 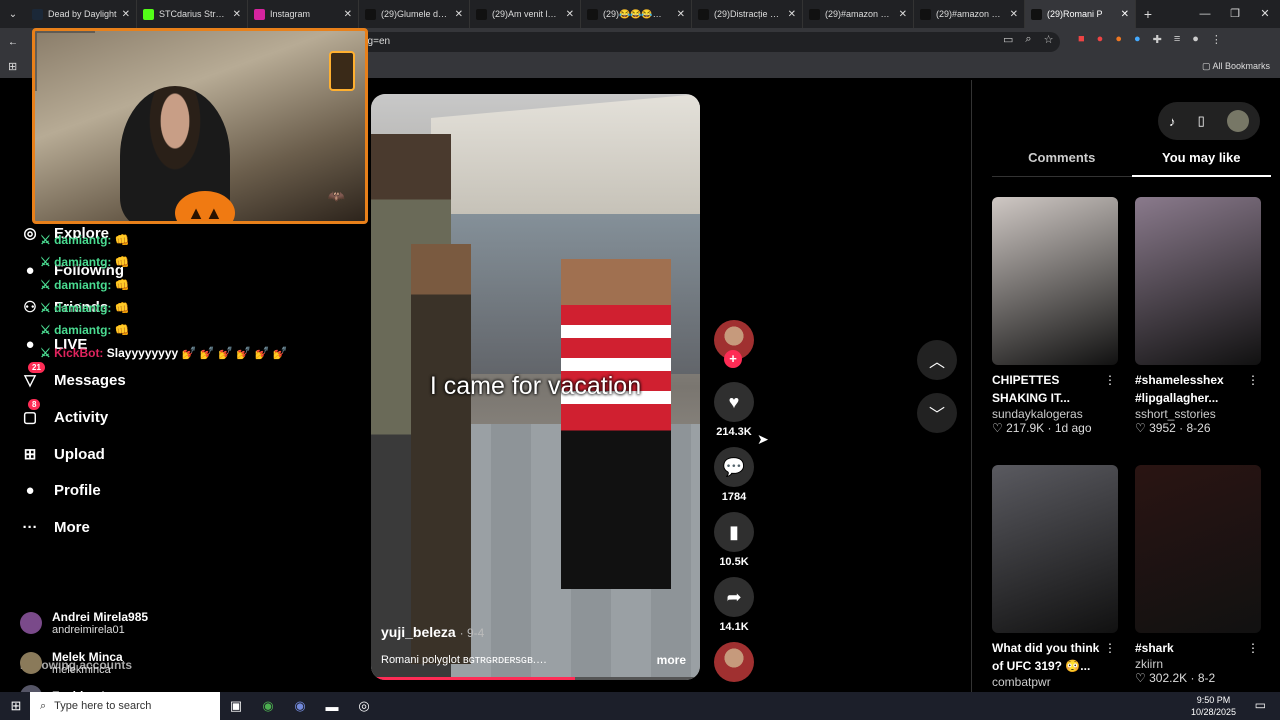 I want to click on kebab-menu-icon: ⋮, so click(x=1216, y=39).